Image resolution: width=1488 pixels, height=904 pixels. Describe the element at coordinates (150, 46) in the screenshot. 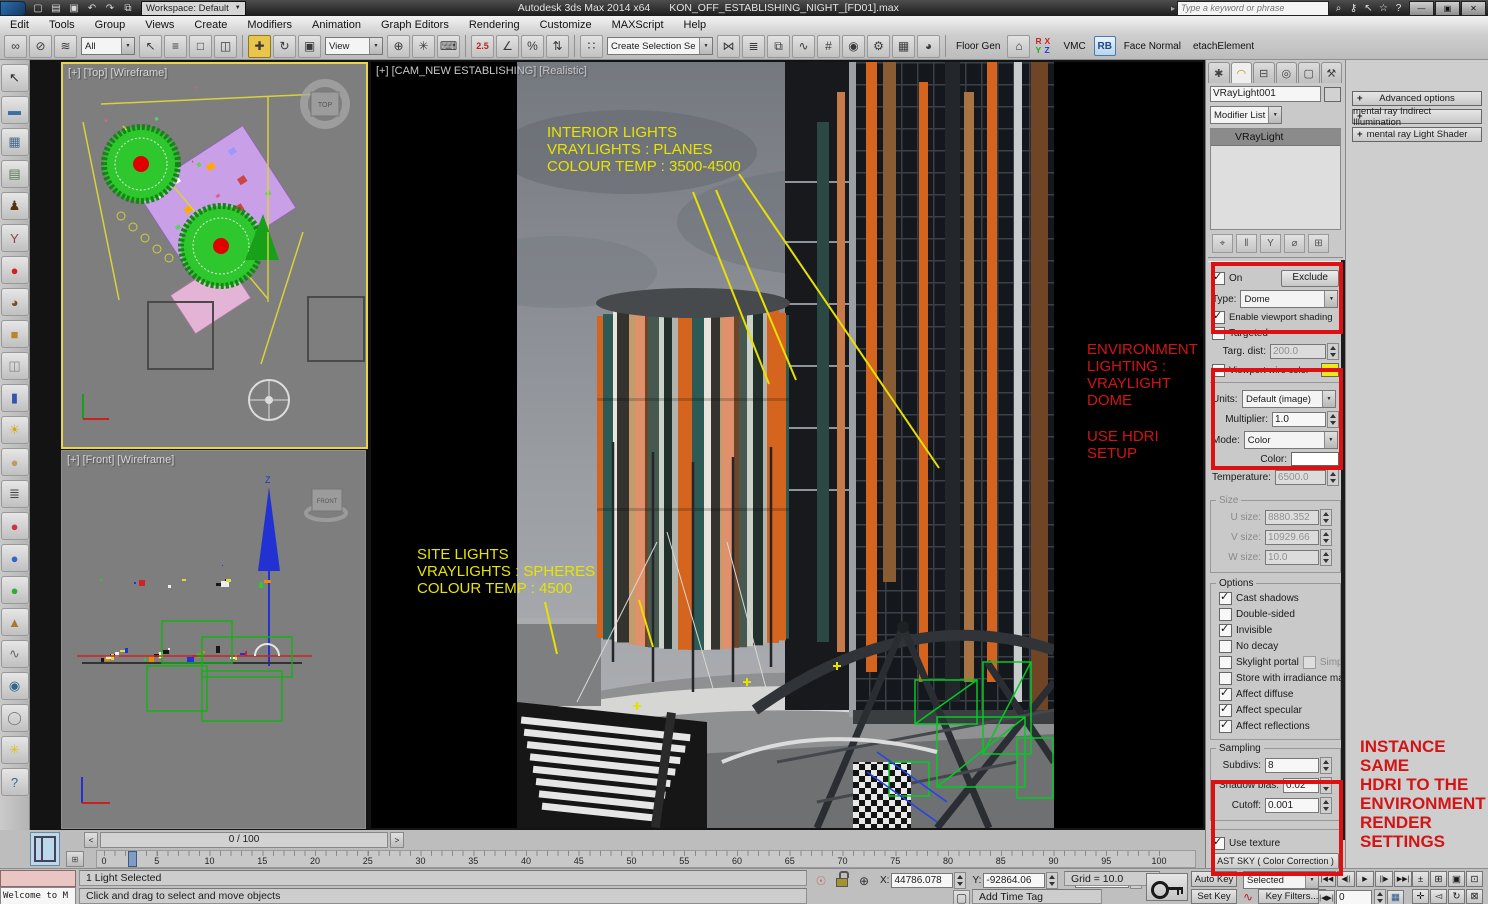

I see `select-object-icon: ↖` at that location.